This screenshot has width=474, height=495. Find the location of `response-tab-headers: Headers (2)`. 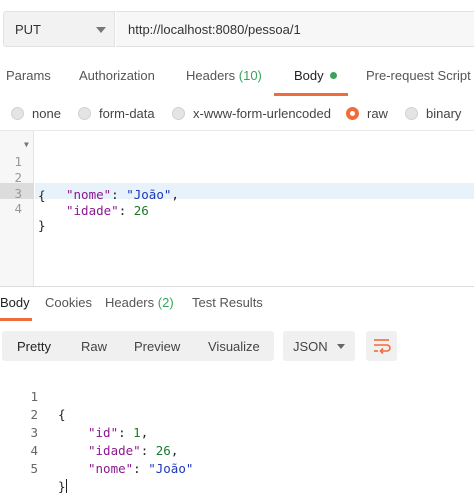

response-tab-headers: Headers (2) is located at coordinates (139, 302).